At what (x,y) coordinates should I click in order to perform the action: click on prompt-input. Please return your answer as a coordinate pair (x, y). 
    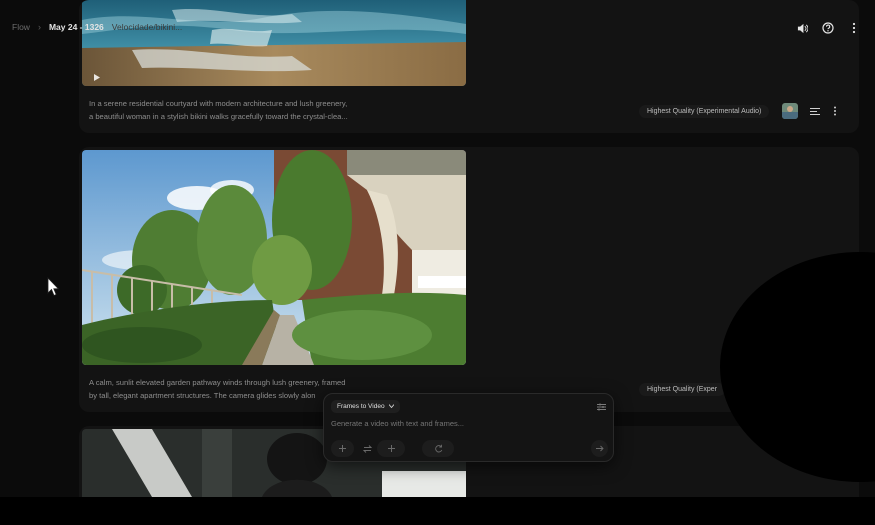
    Looking at the image, I should click on (446, 423).